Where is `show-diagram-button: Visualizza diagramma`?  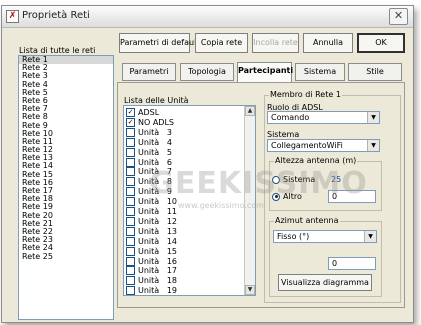
show-diagram-button: Visualizza diagramma is located at coordinates (325, 282).